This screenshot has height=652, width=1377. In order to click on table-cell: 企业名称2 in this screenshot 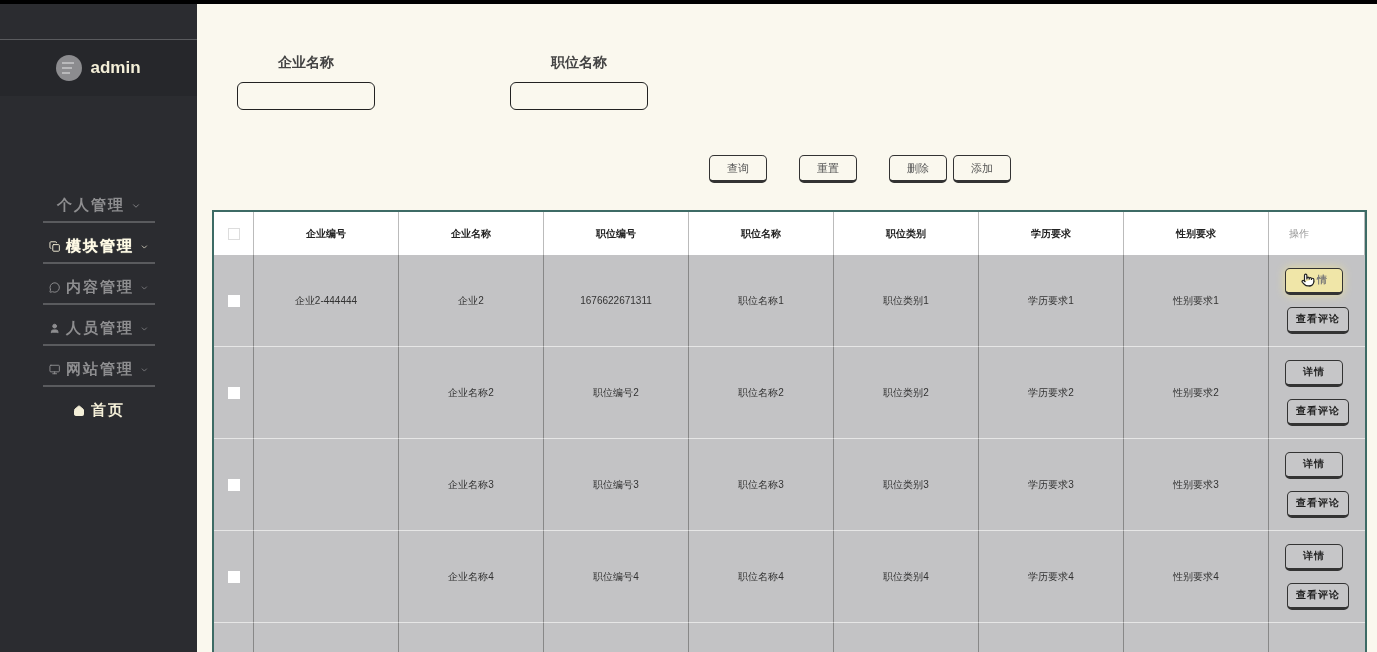, I will do `click(471, 393)`.